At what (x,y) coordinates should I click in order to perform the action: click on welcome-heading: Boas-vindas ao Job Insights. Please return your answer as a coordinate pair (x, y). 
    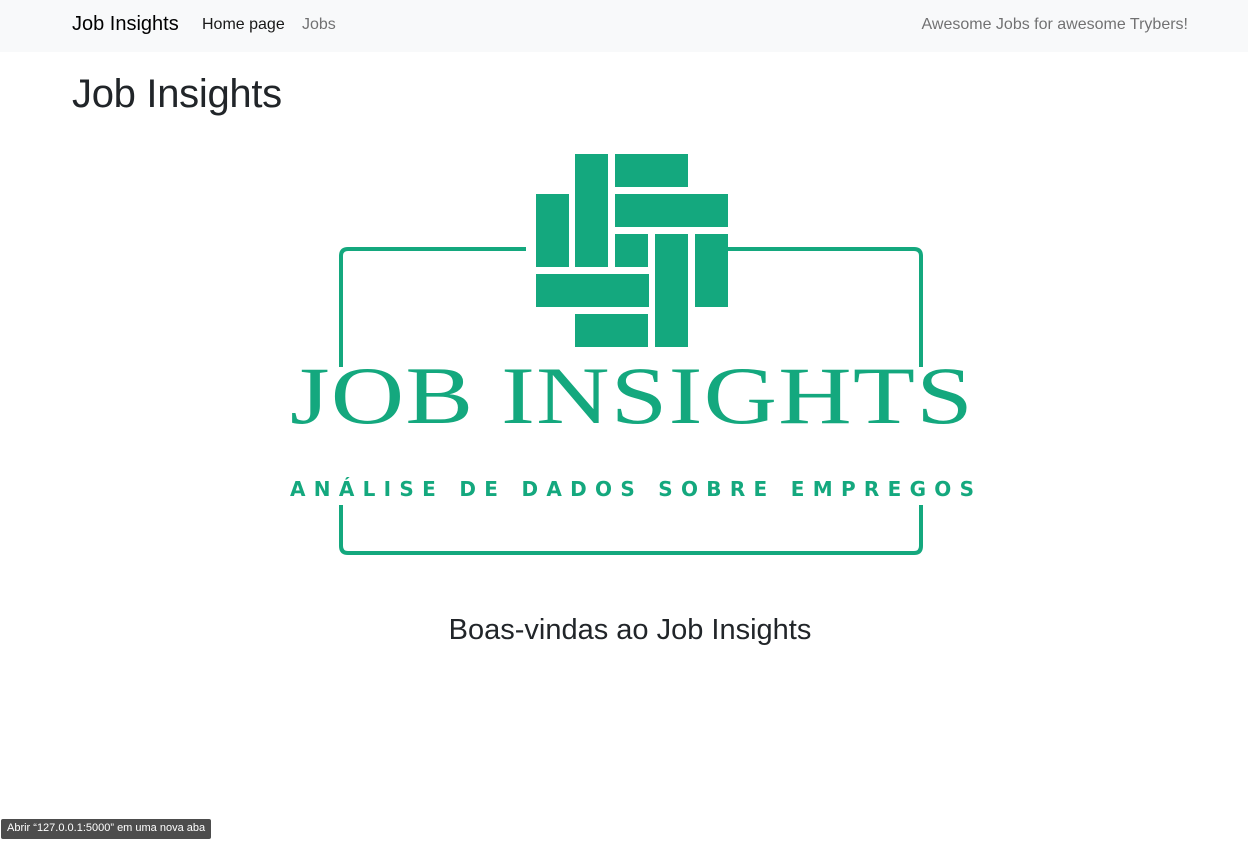
    Looking at the image, I should click on (630, 630).